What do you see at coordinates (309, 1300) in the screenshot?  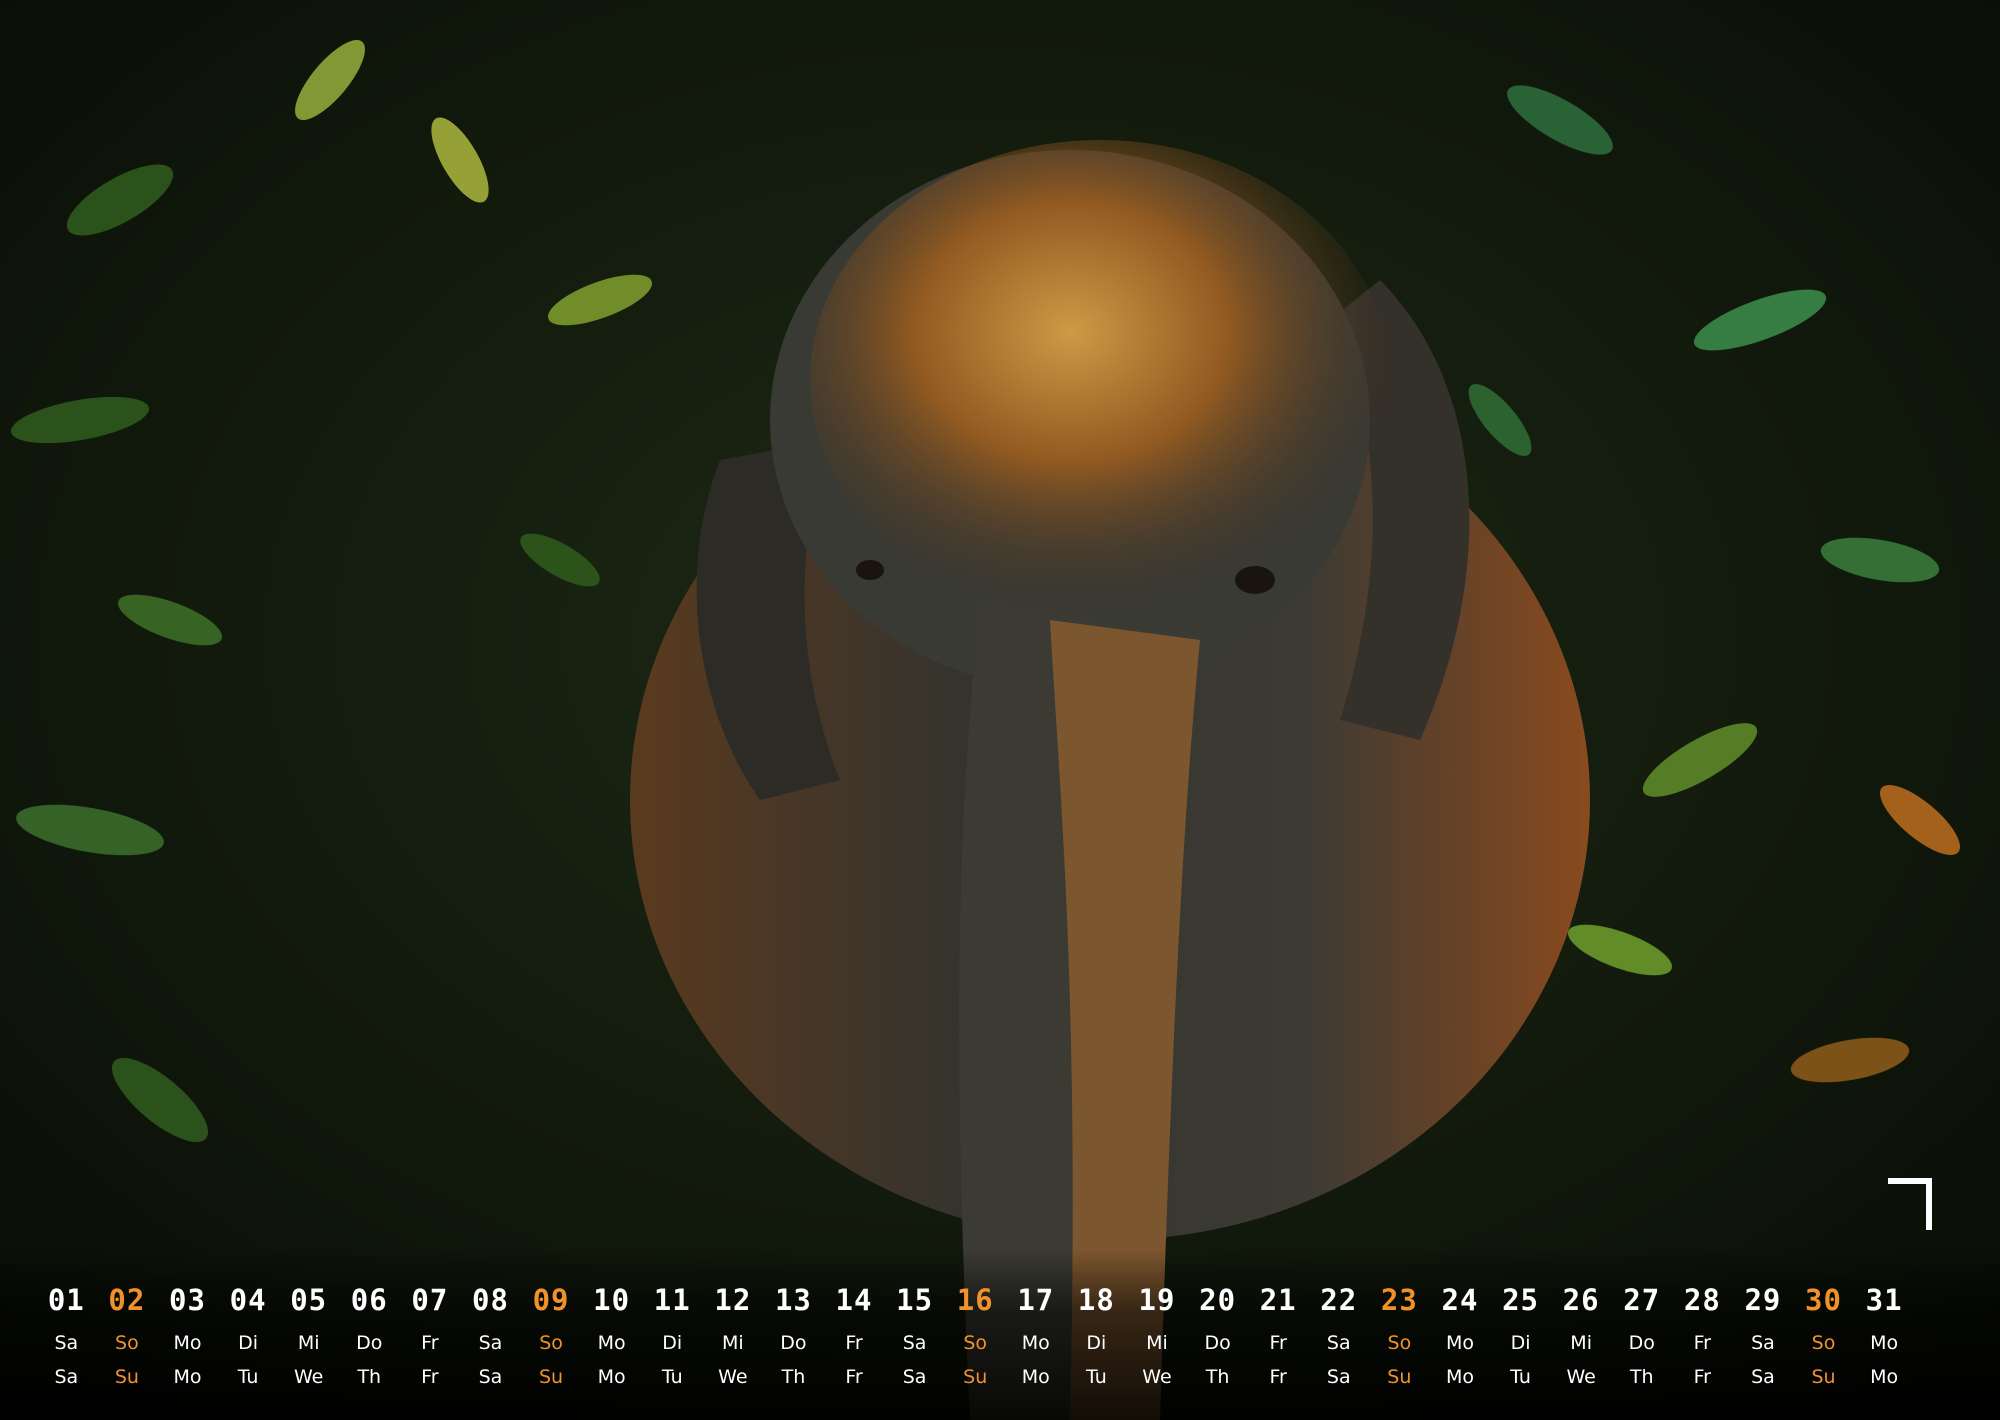 I see `day-number: 05` at bounding box center [309, 1300].